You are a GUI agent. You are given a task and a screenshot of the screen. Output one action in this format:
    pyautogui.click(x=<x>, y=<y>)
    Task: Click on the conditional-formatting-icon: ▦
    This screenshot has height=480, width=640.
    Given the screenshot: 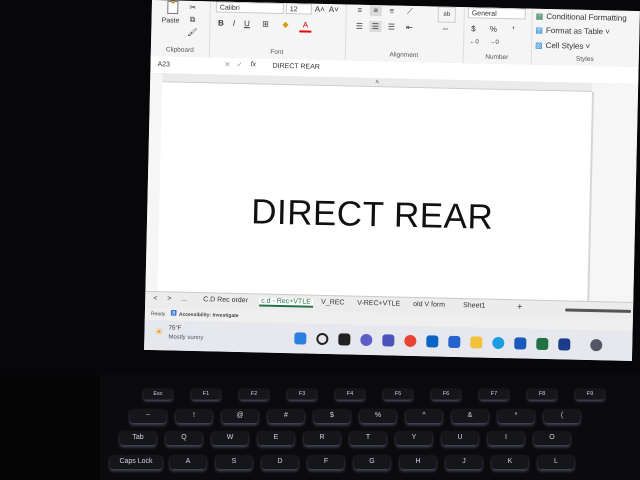 What is the action you would take?
    pyautogui.click(x=539, y=16)
    